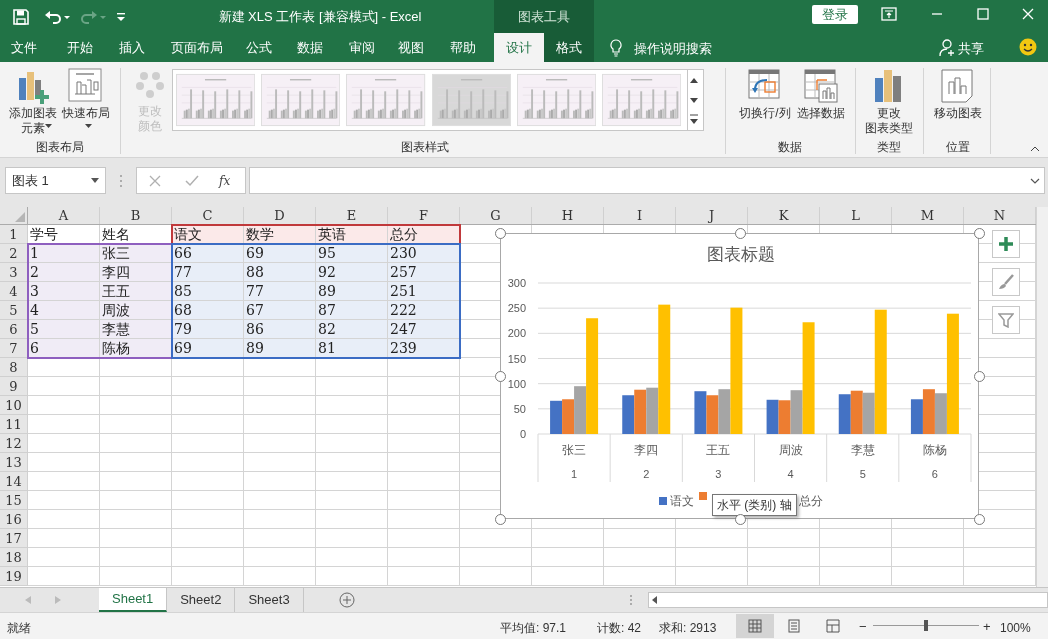 The width and height of the screenshot is (1048, 639). Describe the element at coordinates (424, 310) in the screenshot. I see `table-cell: 222` at that location.